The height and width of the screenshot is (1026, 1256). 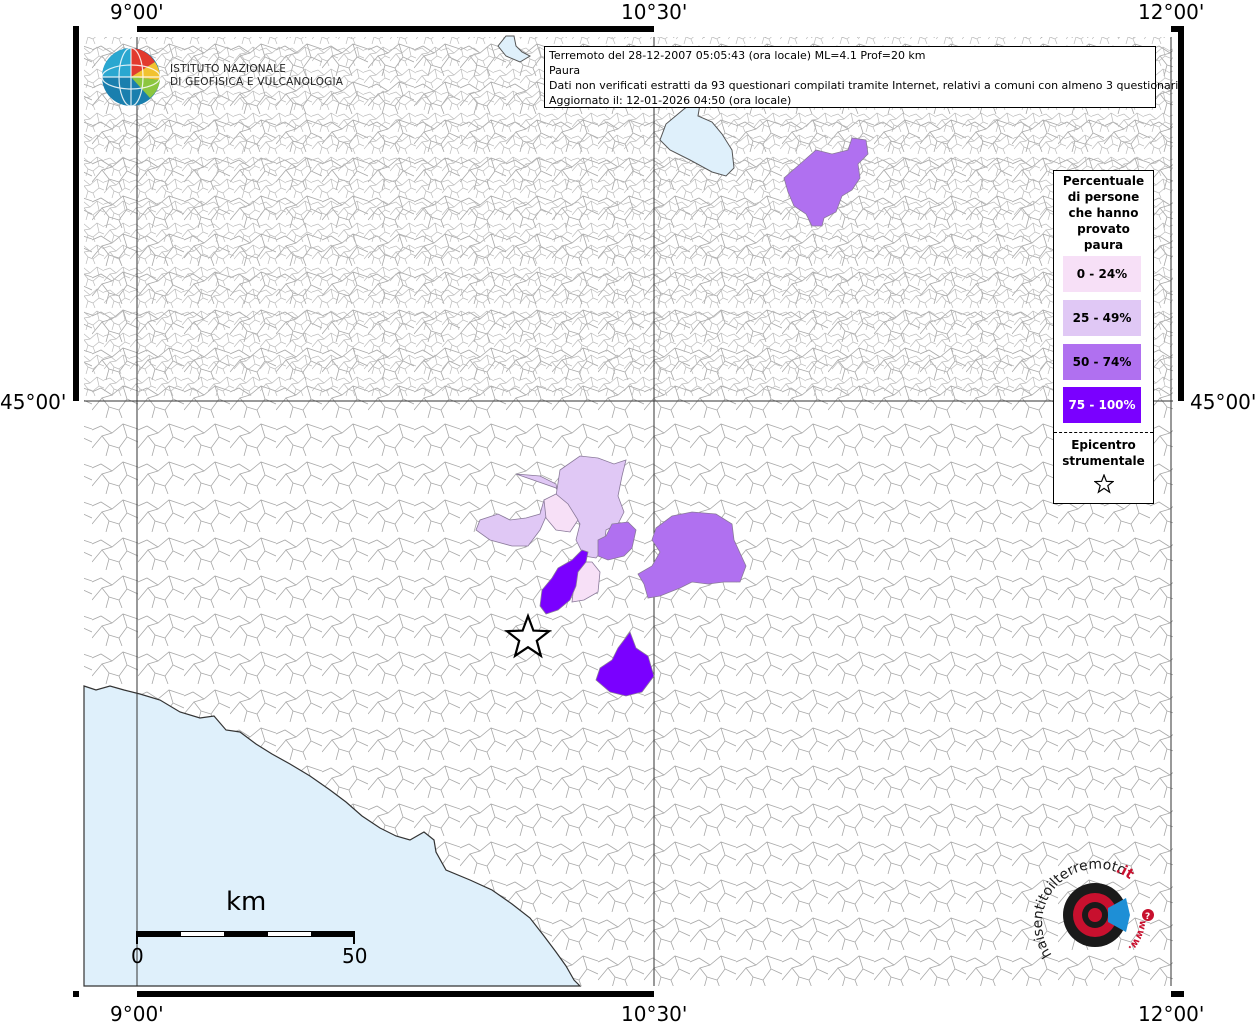 What do you see at coordinates (1089, 910) in the screenshot?
I see `hsit-logo: haisentitoilterremoto .it www.` at bounding box center [1089, 910].